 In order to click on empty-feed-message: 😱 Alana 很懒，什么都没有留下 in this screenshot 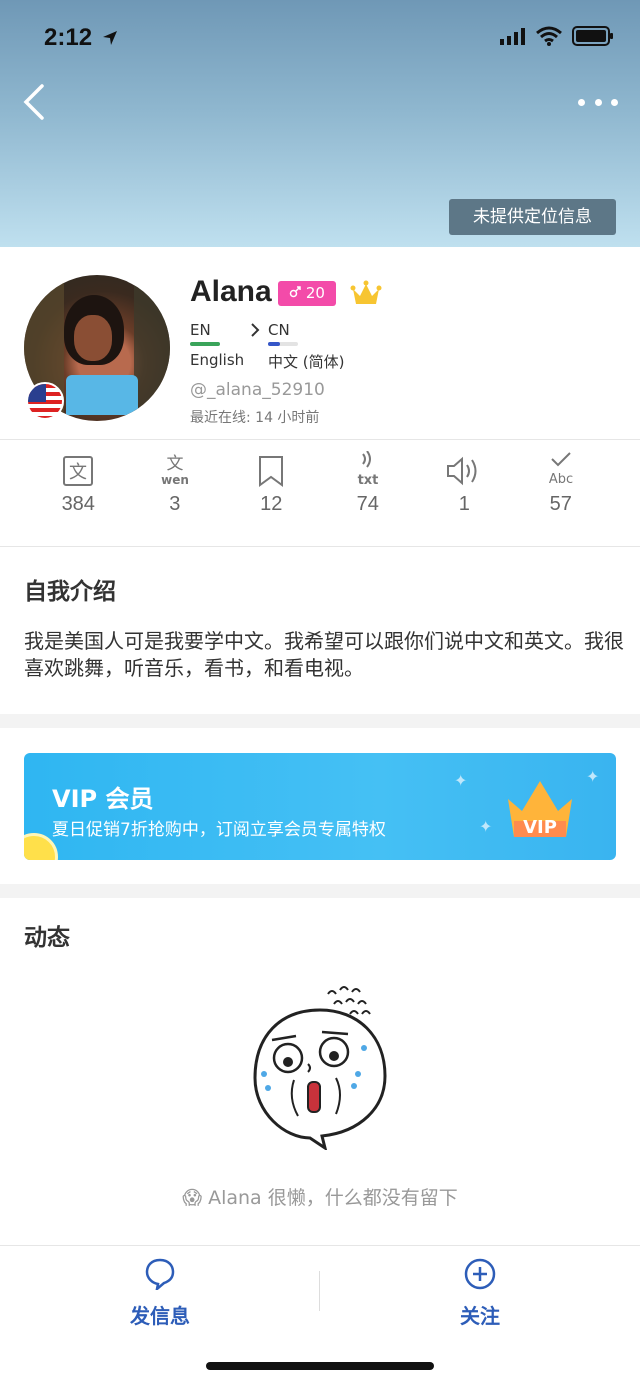, I will do `click(320, 1196)`.